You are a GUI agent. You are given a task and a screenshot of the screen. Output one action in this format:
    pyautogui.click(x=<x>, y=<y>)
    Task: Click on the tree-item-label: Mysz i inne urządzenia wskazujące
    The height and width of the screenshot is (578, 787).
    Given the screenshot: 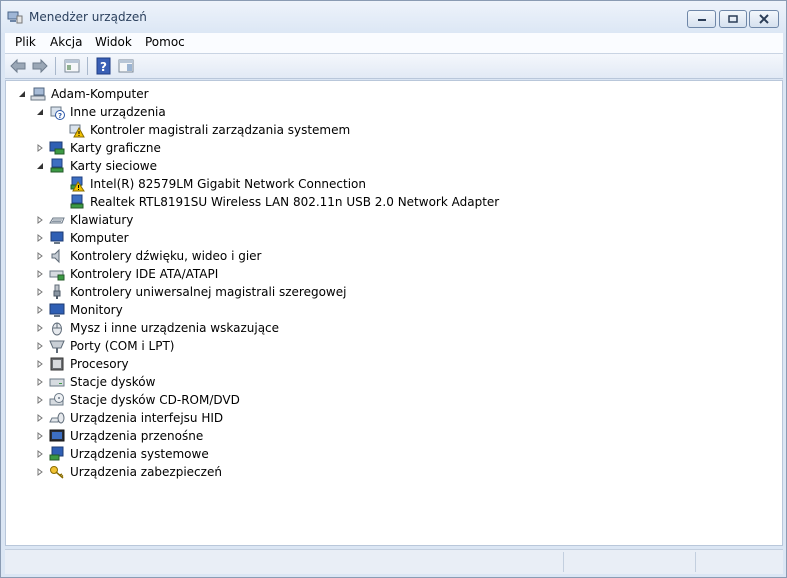 What is the action you would take?
    pyautogui.click(x=175, y=328)
    